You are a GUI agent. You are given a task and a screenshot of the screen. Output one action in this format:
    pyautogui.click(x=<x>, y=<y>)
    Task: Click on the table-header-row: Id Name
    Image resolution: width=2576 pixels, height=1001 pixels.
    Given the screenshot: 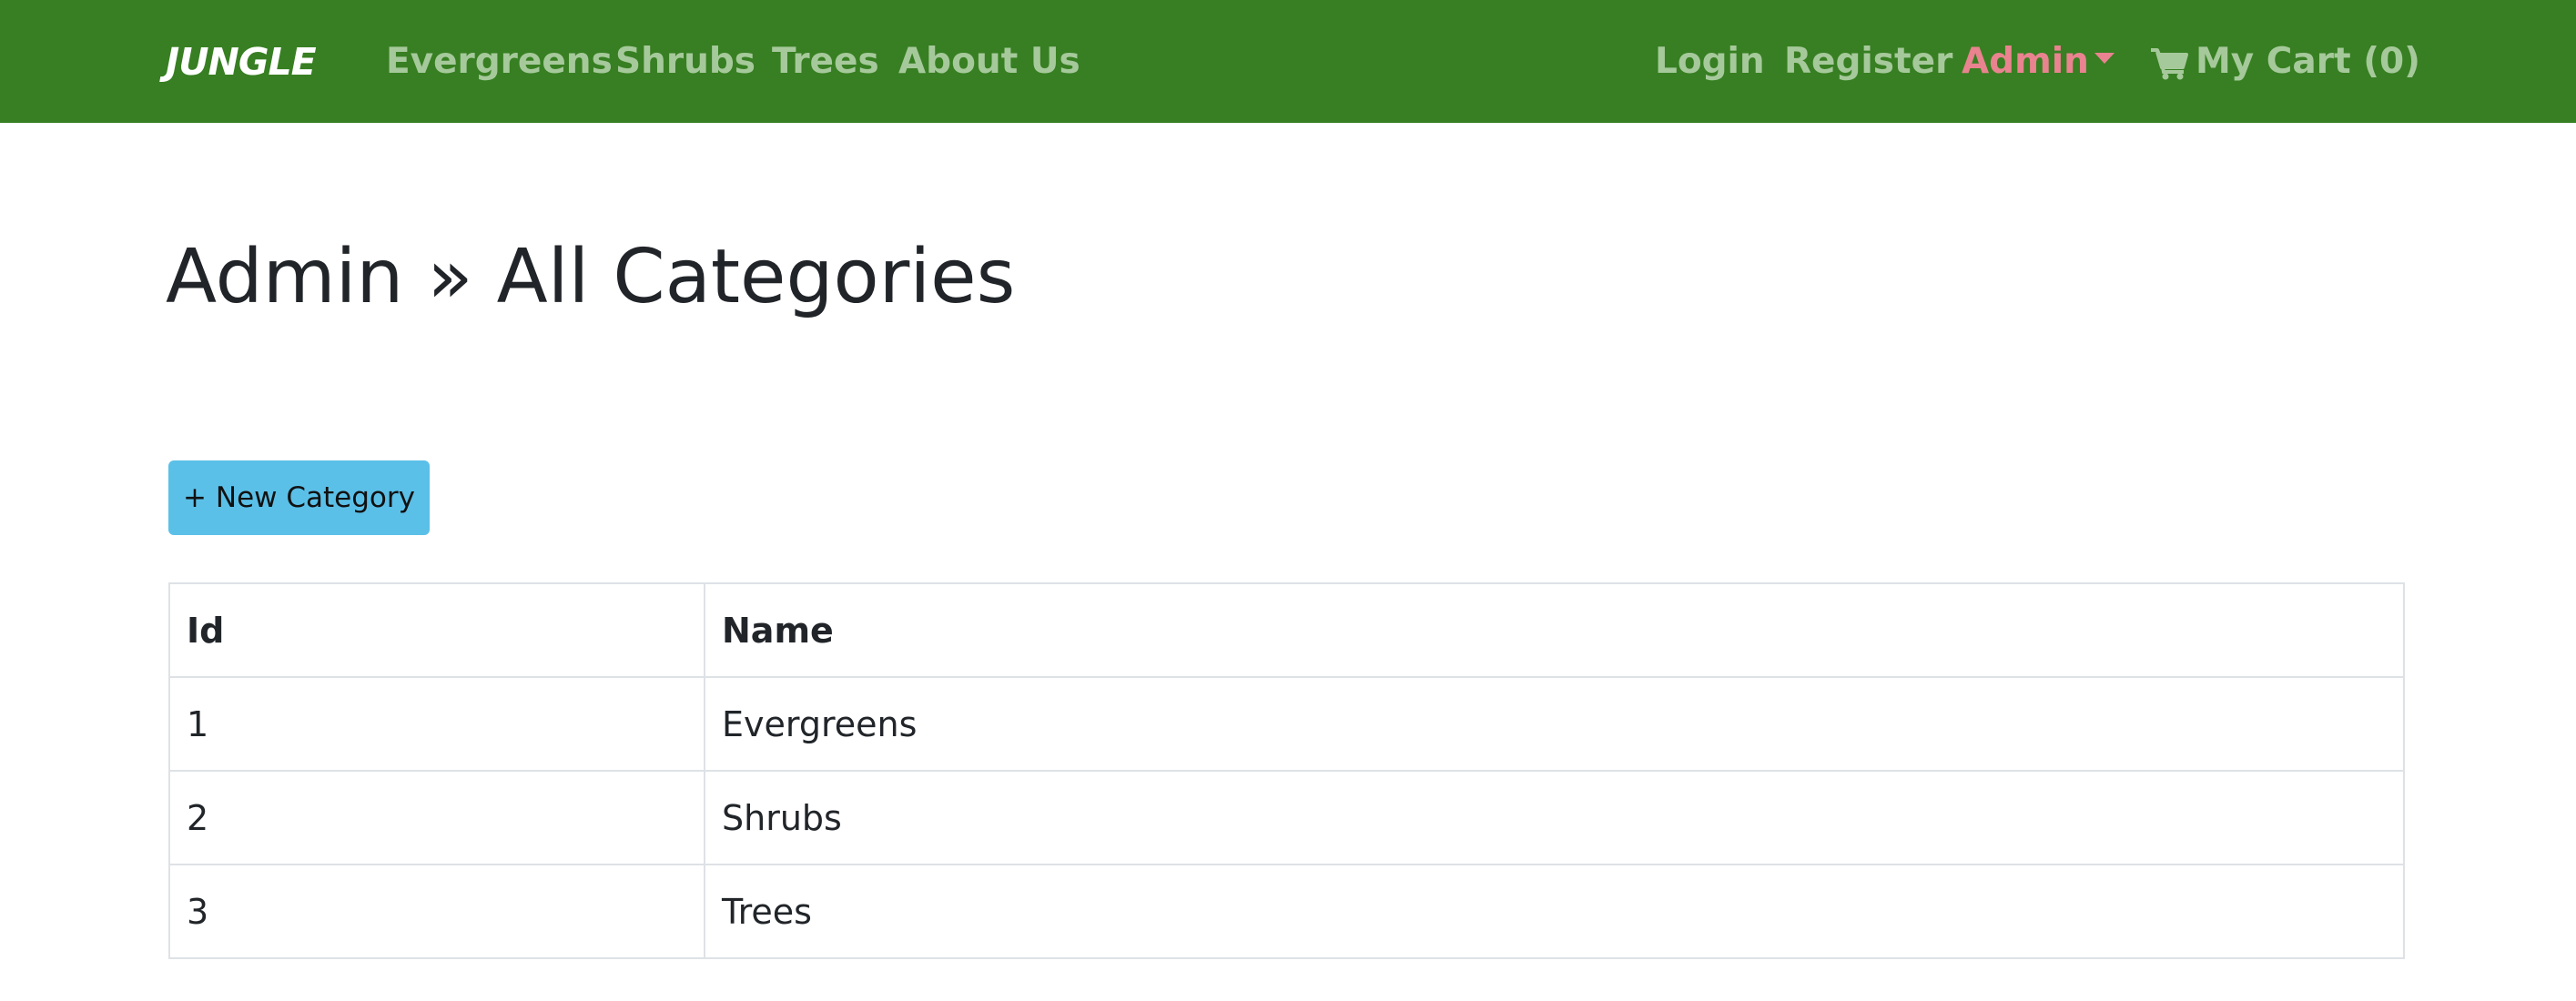 What is the action you would take?
    pyautogui.click(x=1286, y=630)
    